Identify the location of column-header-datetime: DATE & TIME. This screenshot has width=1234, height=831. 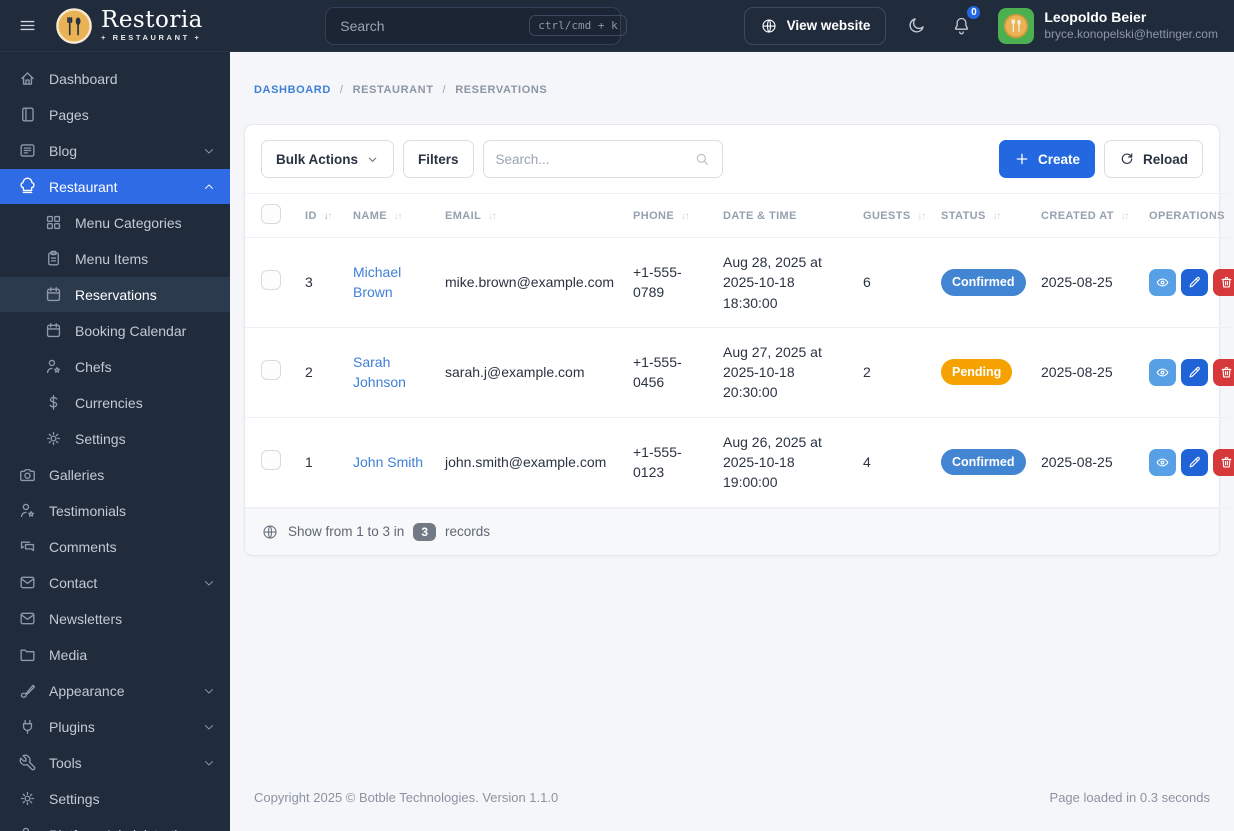
(785, 215).